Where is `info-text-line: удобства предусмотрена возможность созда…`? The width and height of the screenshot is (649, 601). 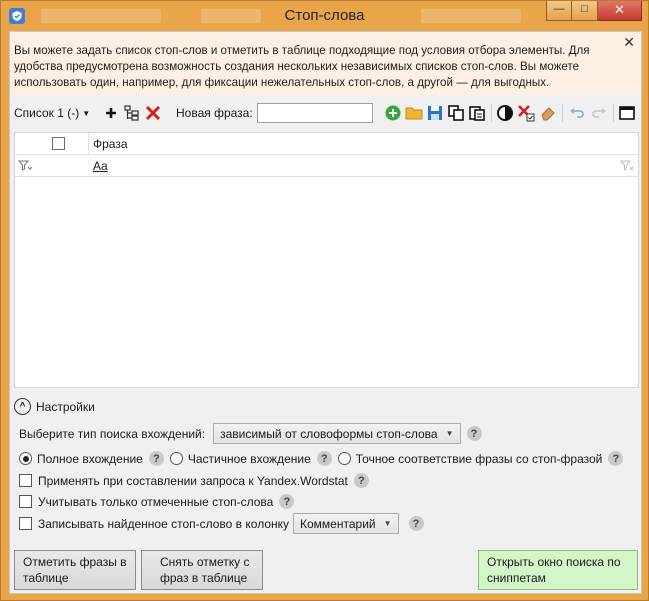
info-text-line: удобства предусмотрена возможность созда… is located at coordinates (297, 66).